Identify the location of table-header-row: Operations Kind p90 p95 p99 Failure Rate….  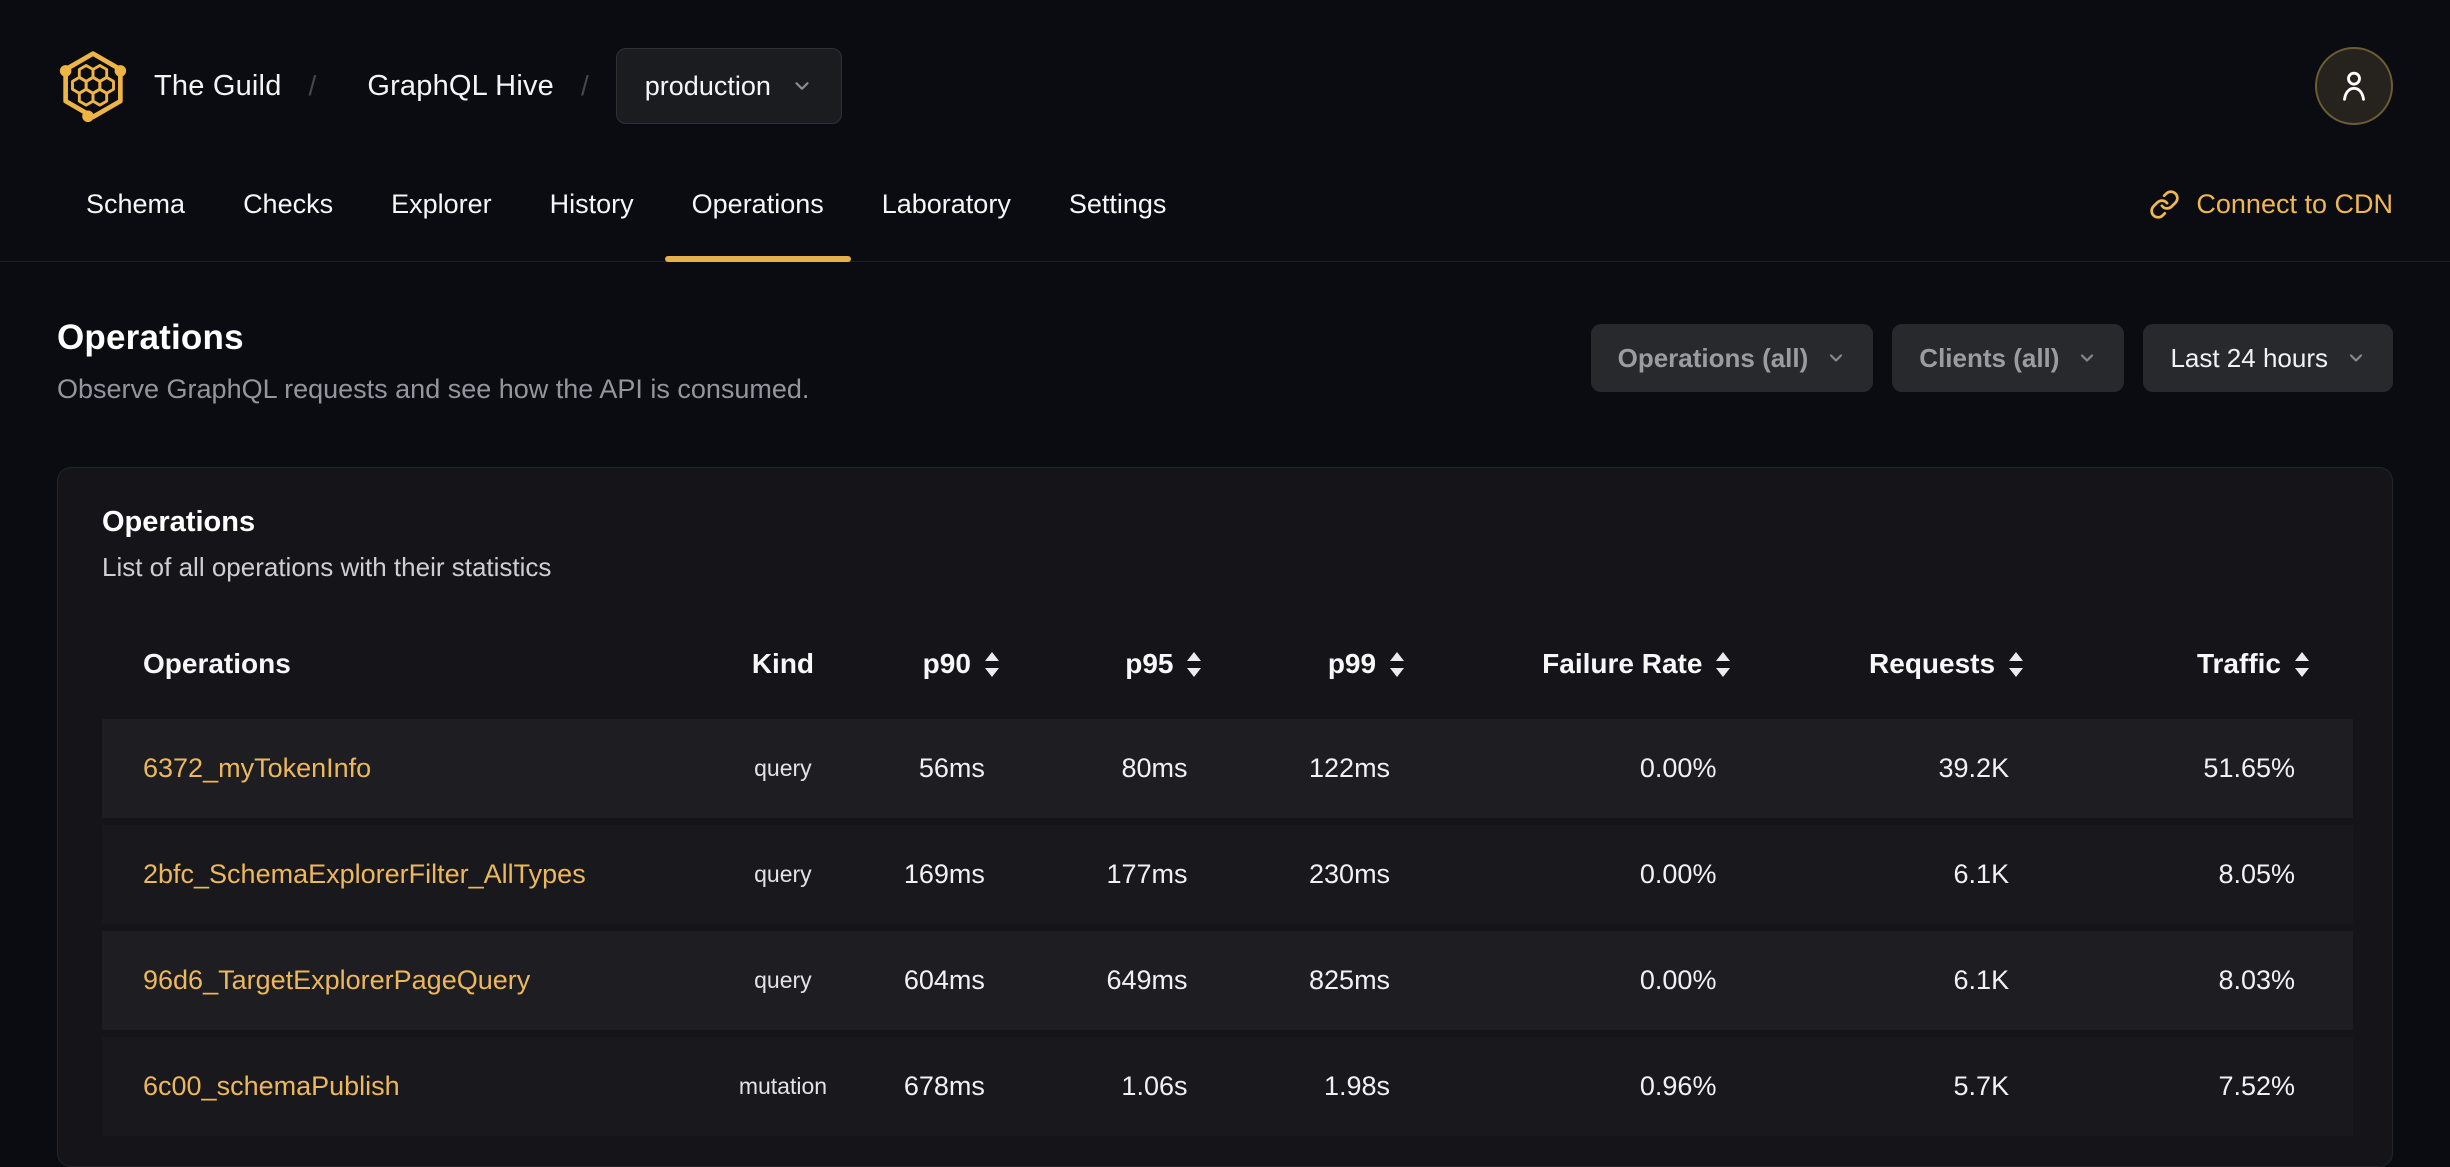
(1227, 664).